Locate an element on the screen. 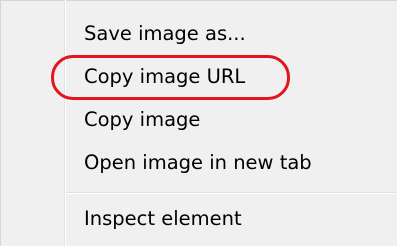 The height and width of the screenshot is (246, 397). menu-item-copy-image: Copy image is located at coordinates (142, 120).